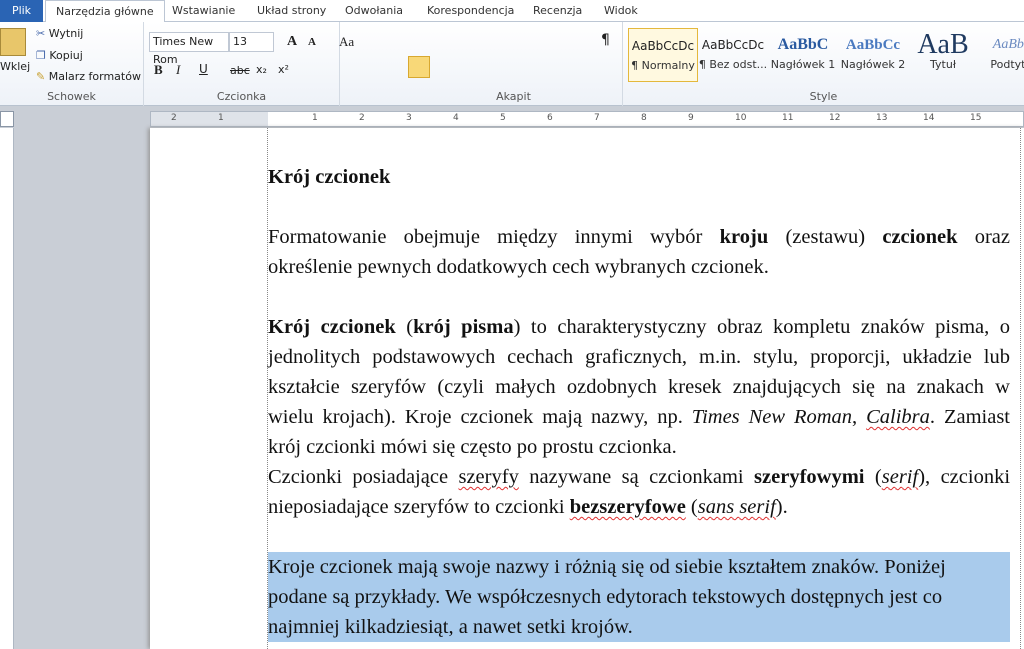  Describe the element at coordinates (105, 11) in the screenshot. I see `tab-home: Narzędzia główne` at that location.